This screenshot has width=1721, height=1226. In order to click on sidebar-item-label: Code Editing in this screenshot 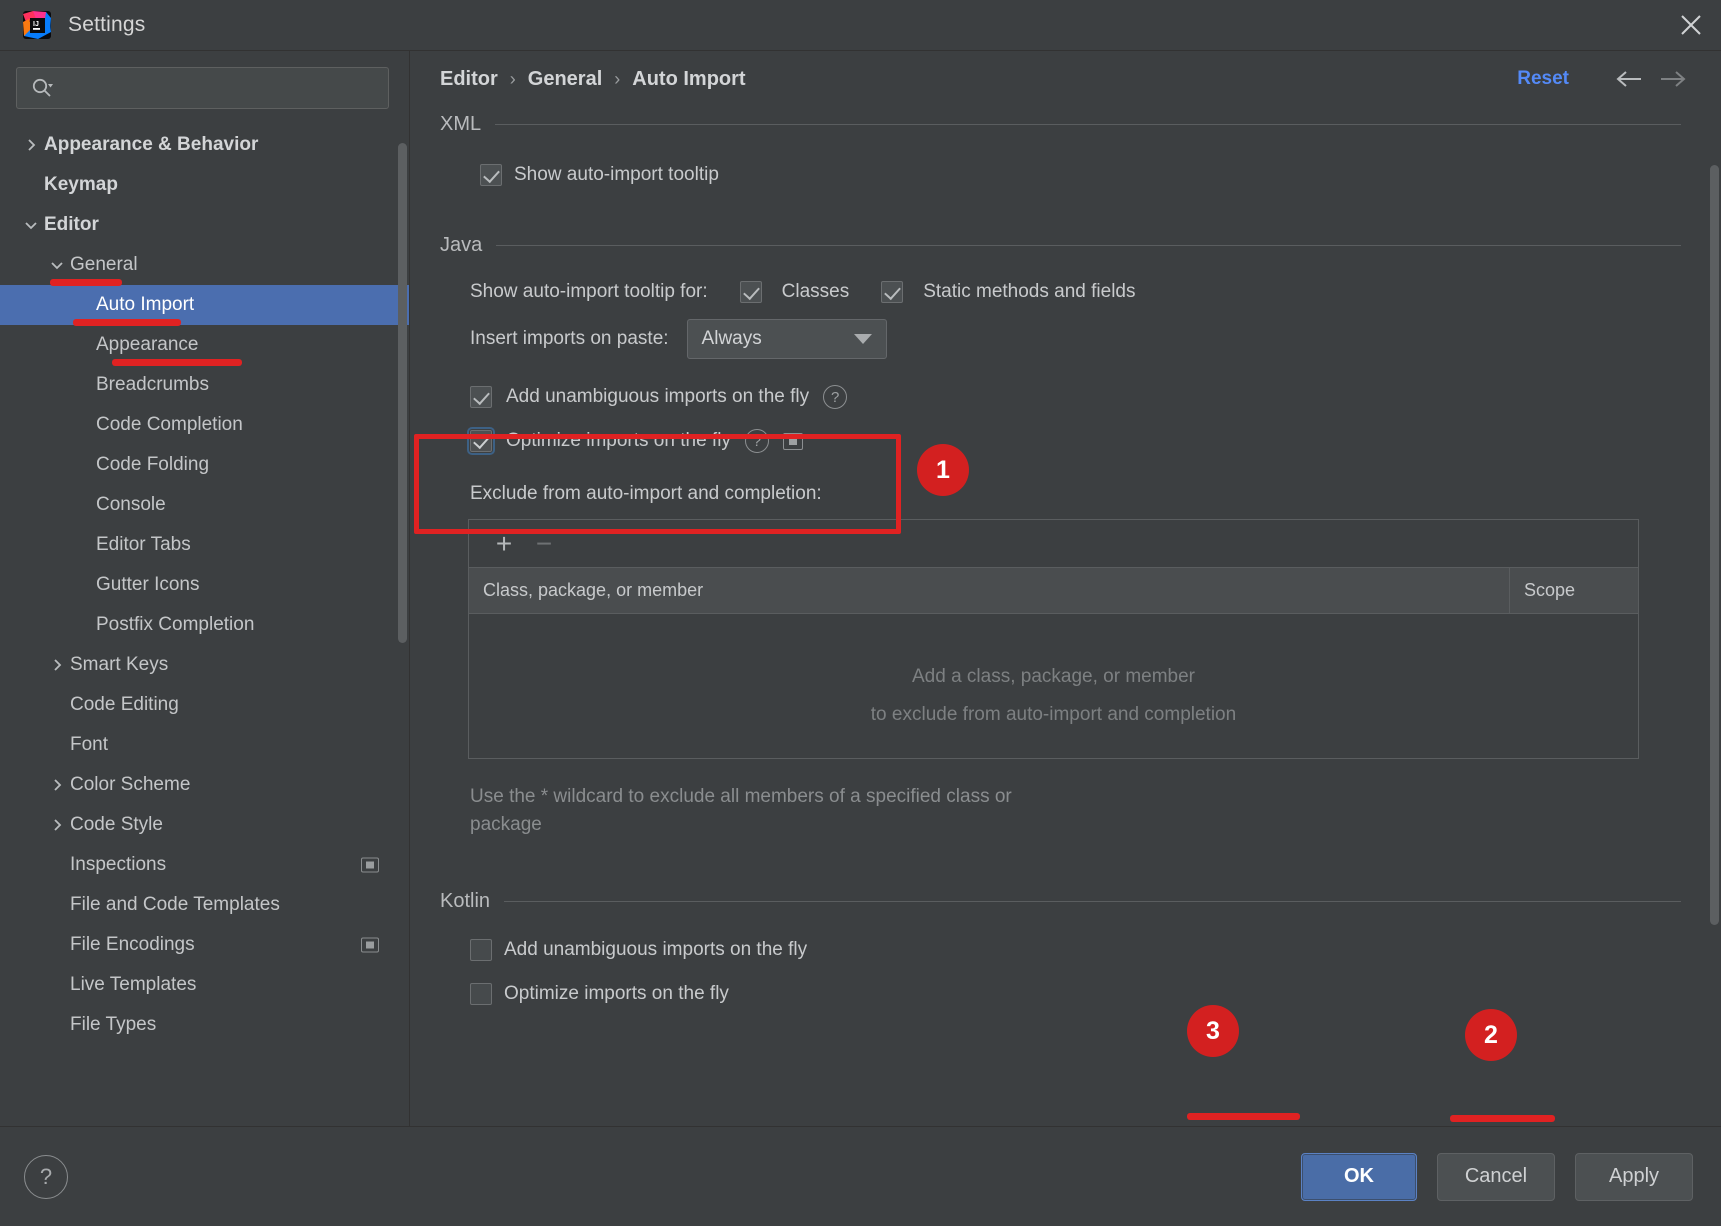, I will do `click(124, 704)`.